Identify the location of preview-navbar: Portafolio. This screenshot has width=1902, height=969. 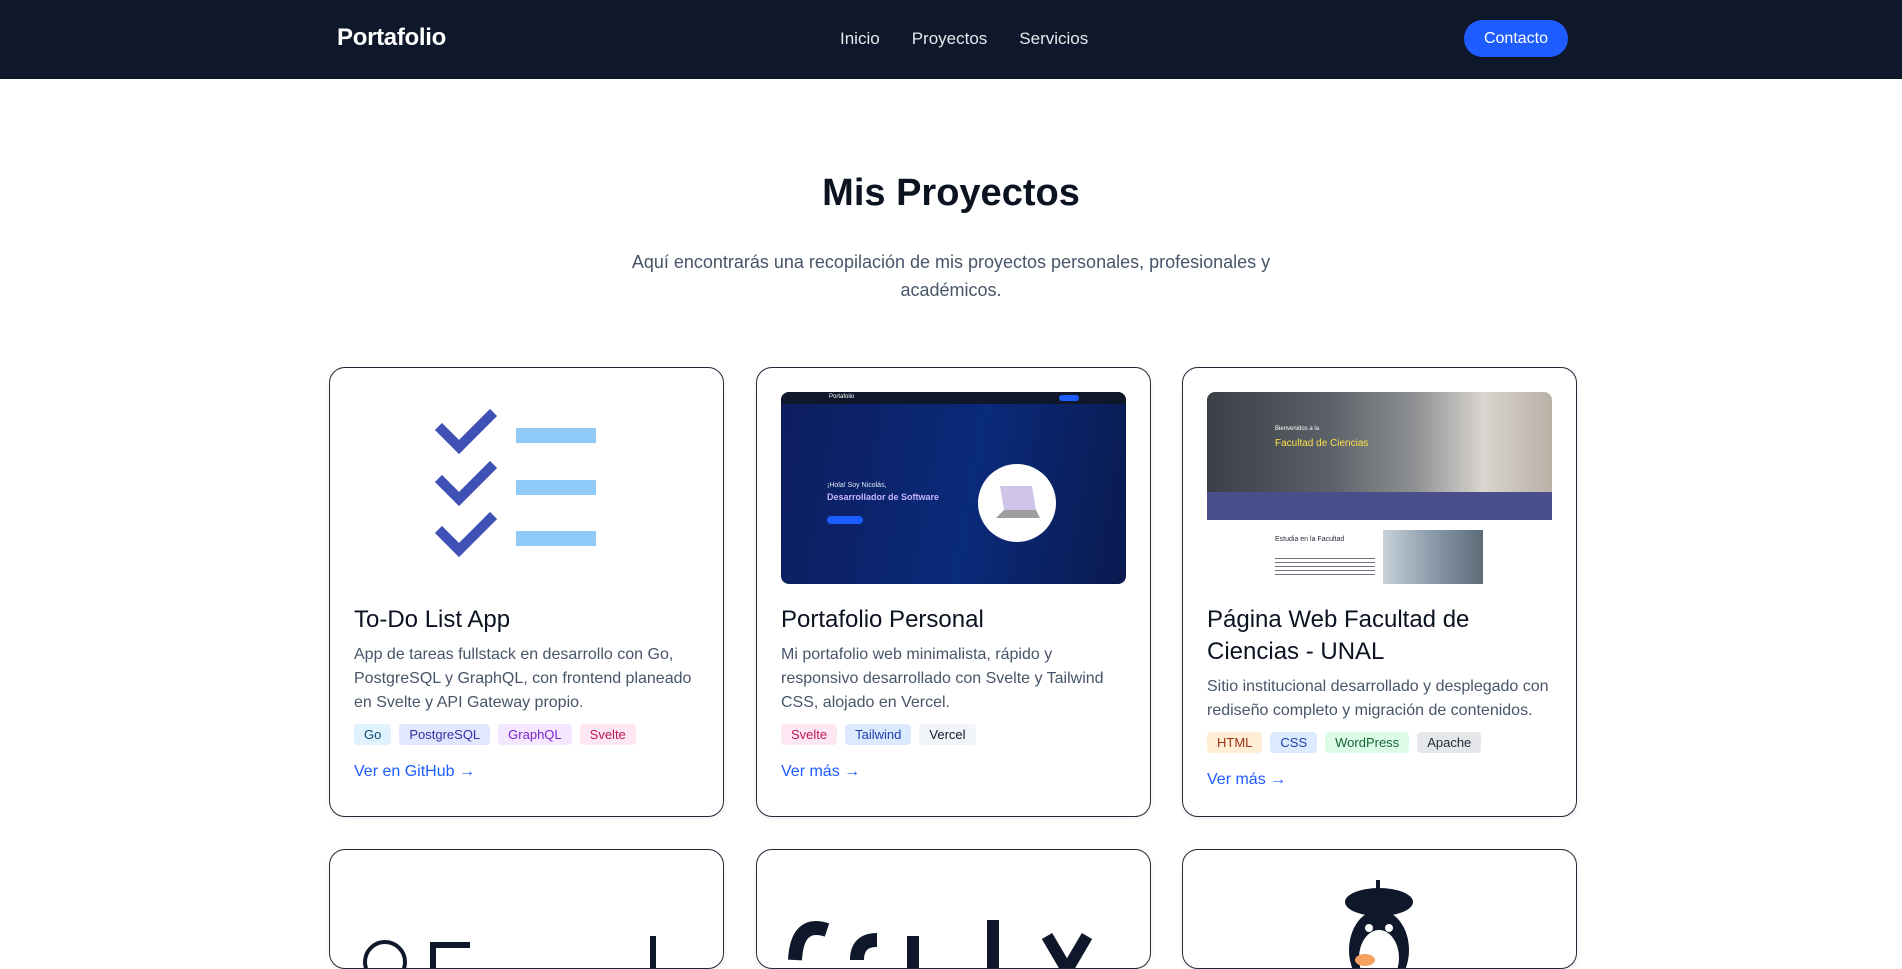
(953, 398).